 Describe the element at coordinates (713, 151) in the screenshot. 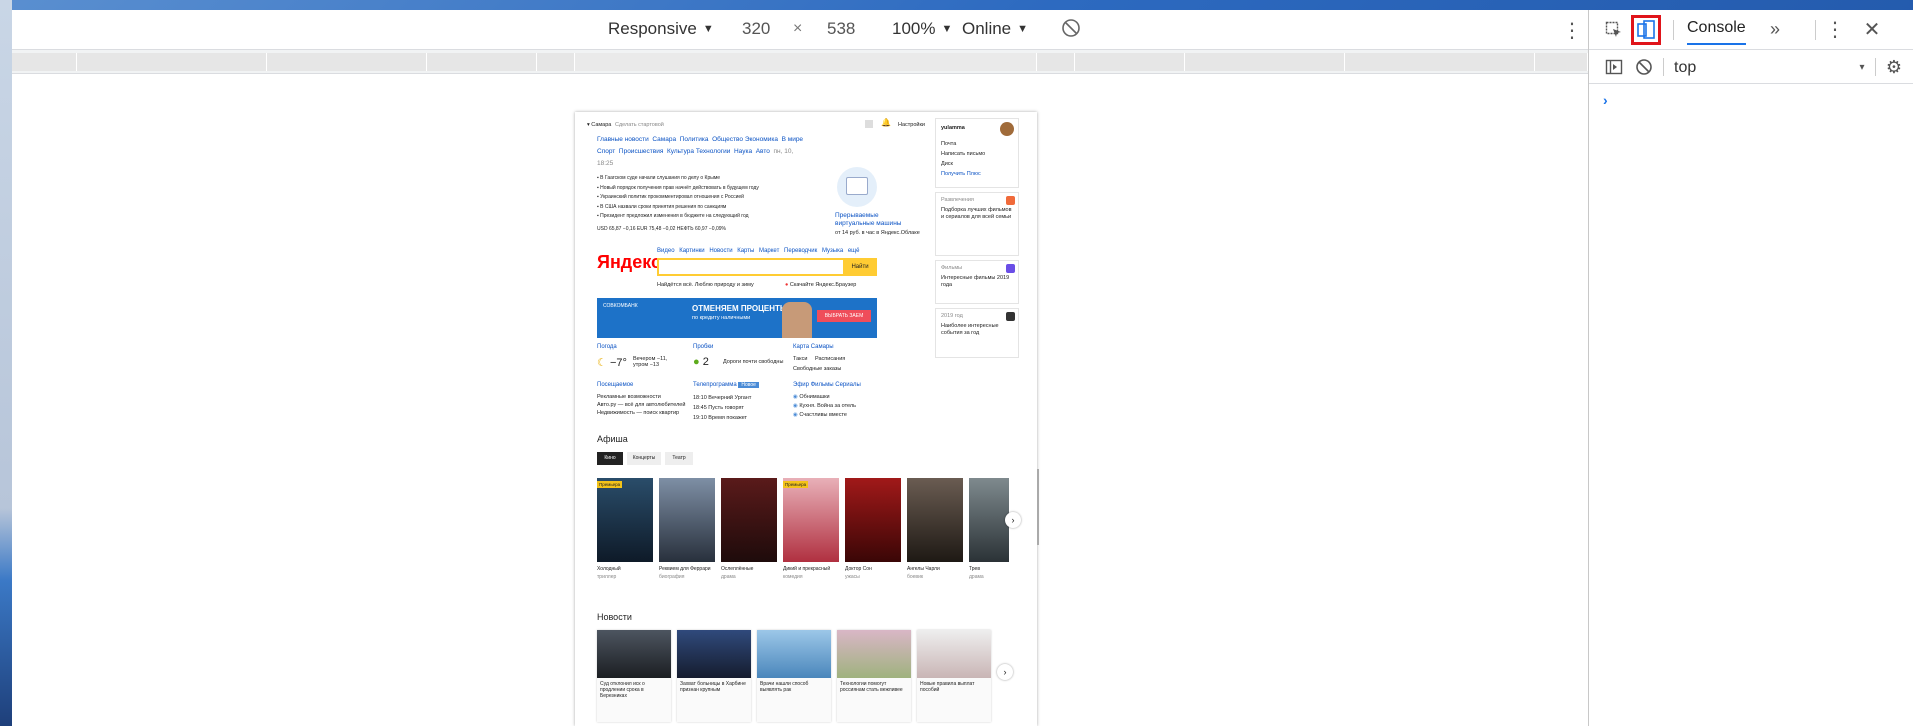

I see `tab-tech: Технологии` at that location.